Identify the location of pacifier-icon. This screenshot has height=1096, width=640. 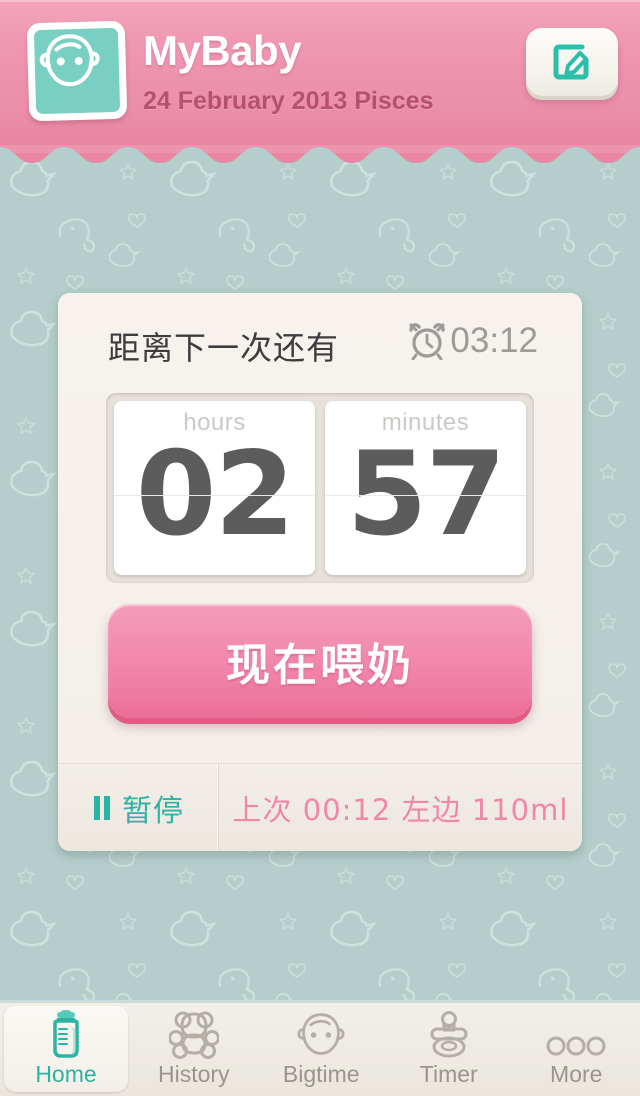
(449, 1035).